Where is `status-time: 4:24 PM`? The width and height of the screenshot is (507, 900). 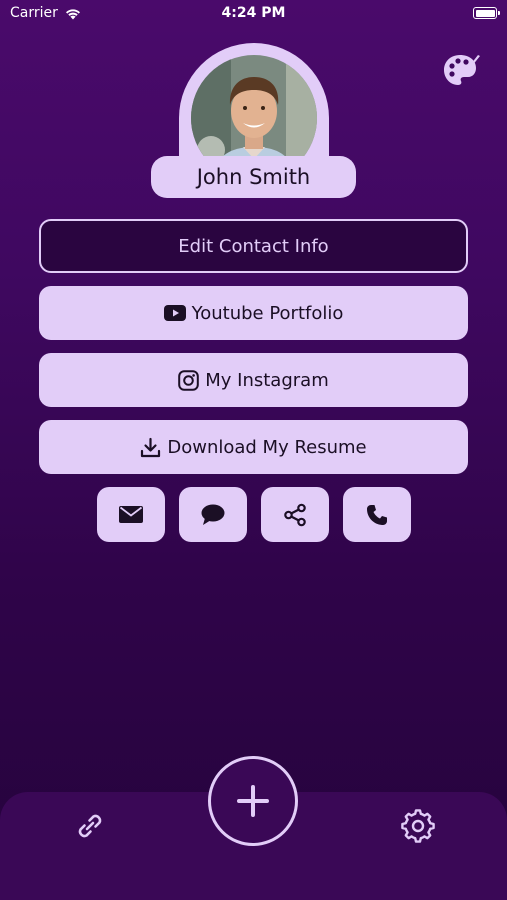 status-time: 4:24 PM is located at coordinates (253, 13).